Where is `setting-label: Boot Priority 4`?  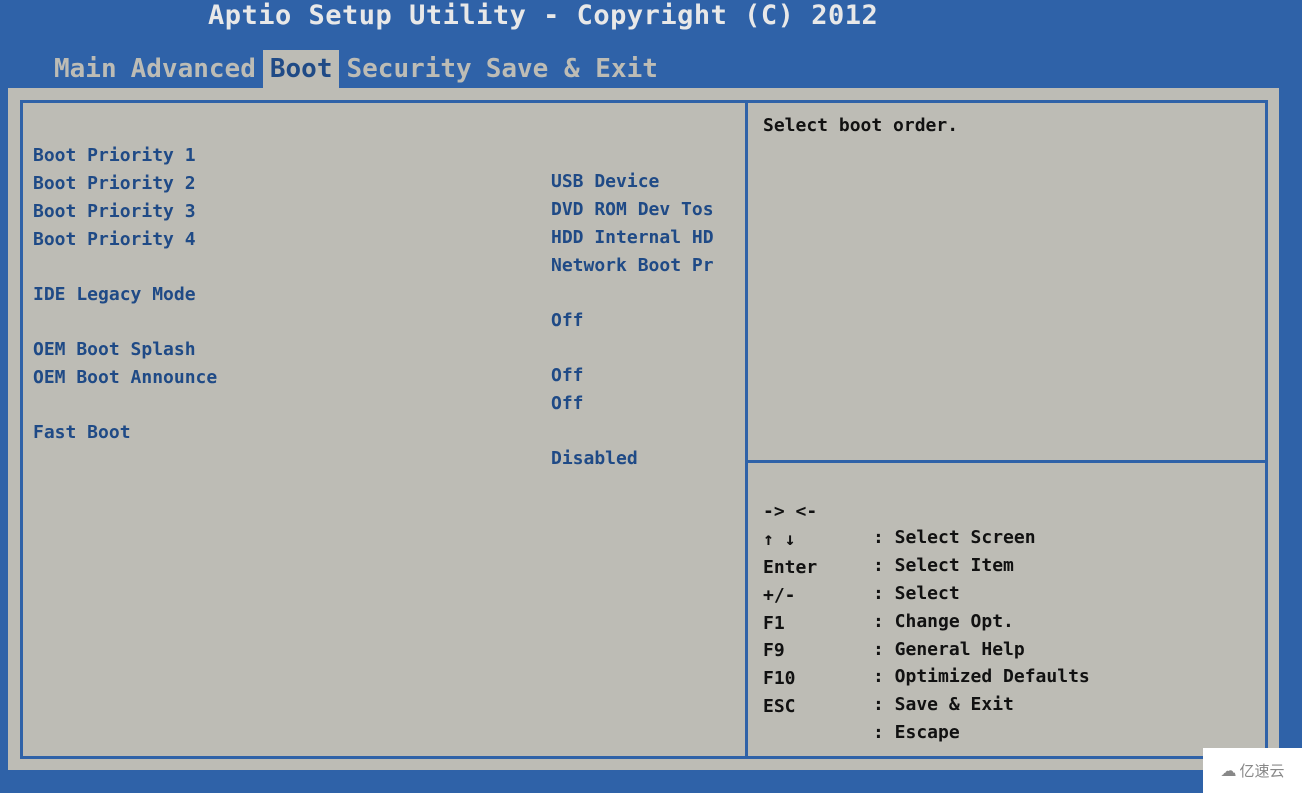 setting-label: Boot Priority 4 is located at coordinates (114, 239).